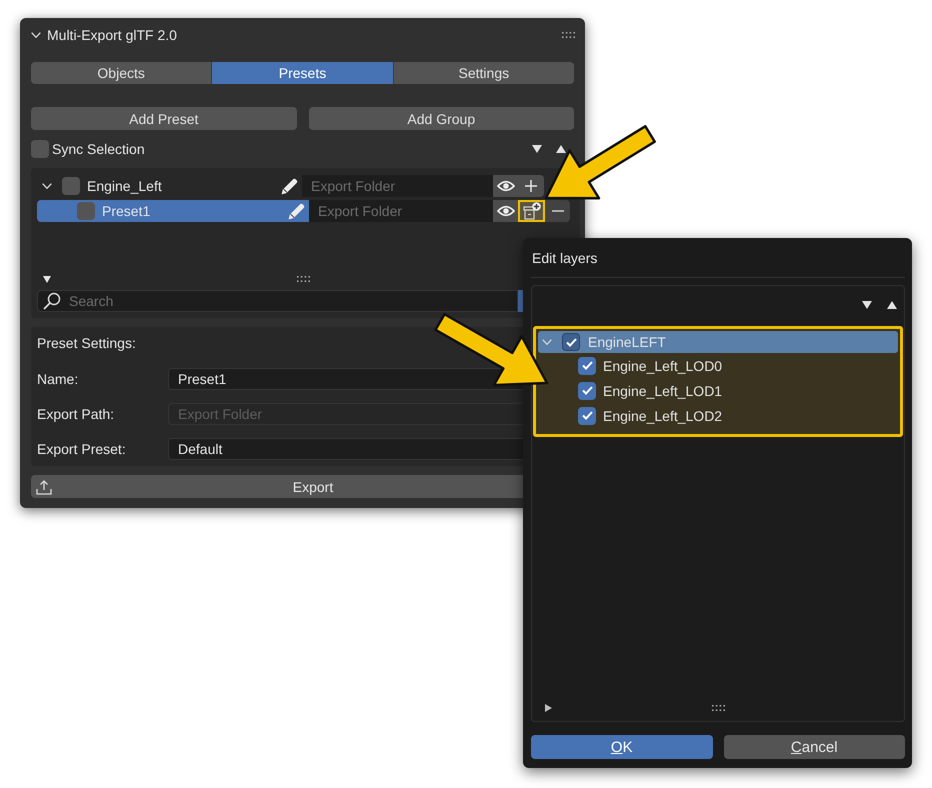 The height and width of the screenshot is (788, 932). Describe the element at coordinates (163, 118) in the screenshot. I see `add-preset-button: Add Preset` at that location.